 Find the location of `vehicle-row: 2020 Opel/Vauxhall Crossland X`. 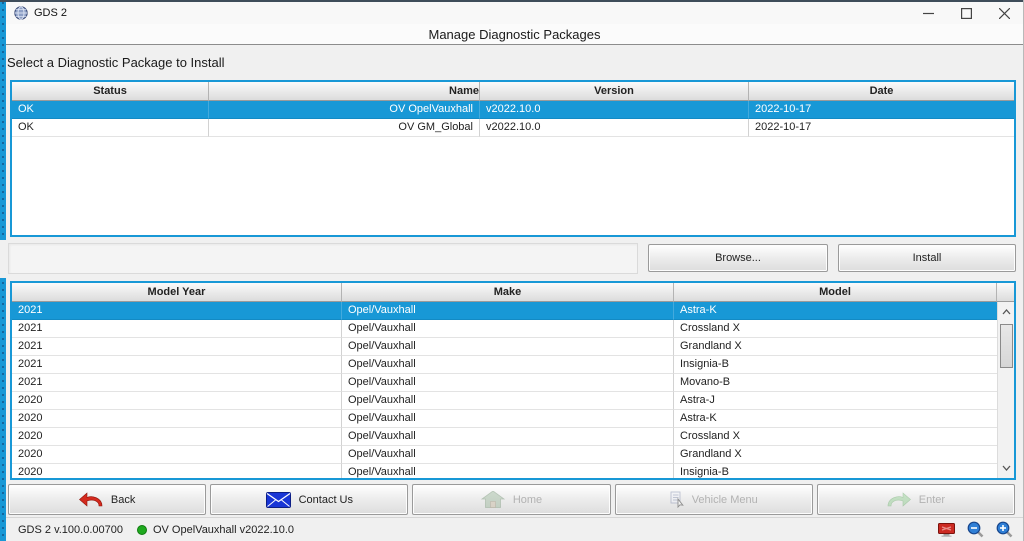

vehicle-row: 2020 Opel/Vauxhall Crossland X is located at coordinates (504, 437).